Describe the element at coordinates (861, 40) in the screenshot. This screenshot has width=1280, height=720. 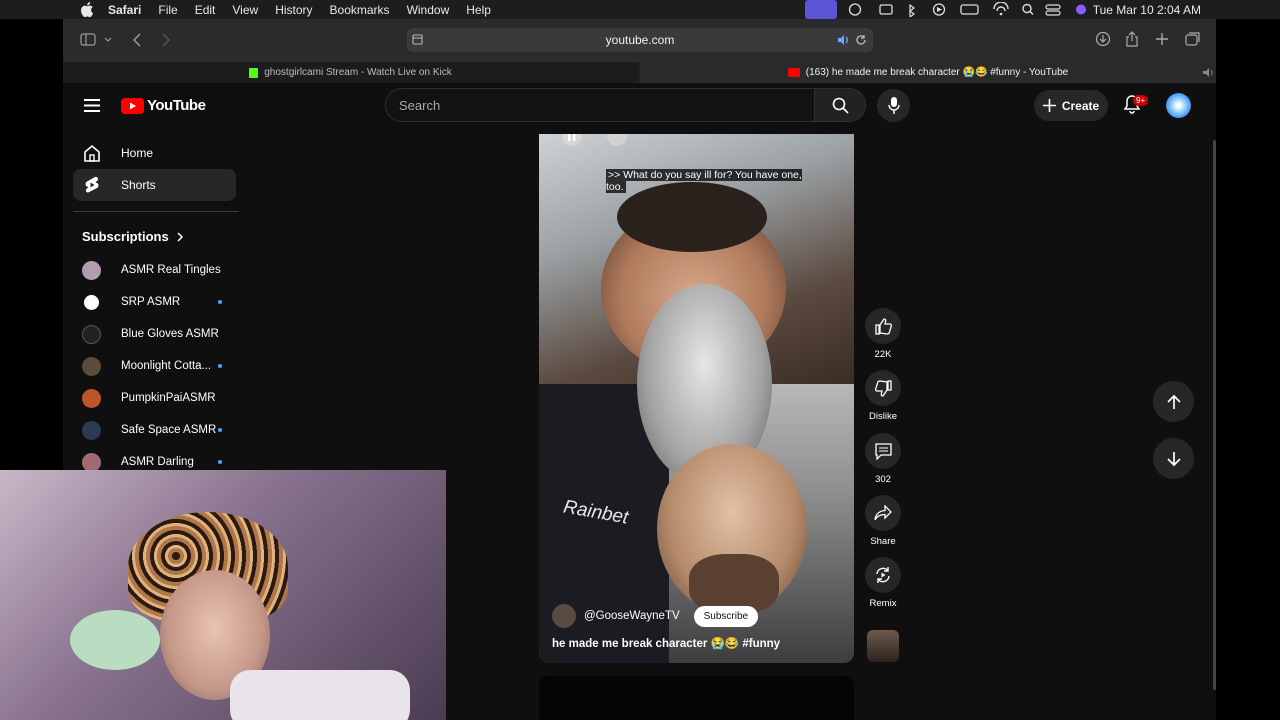
I see `reload-icon` at that location.